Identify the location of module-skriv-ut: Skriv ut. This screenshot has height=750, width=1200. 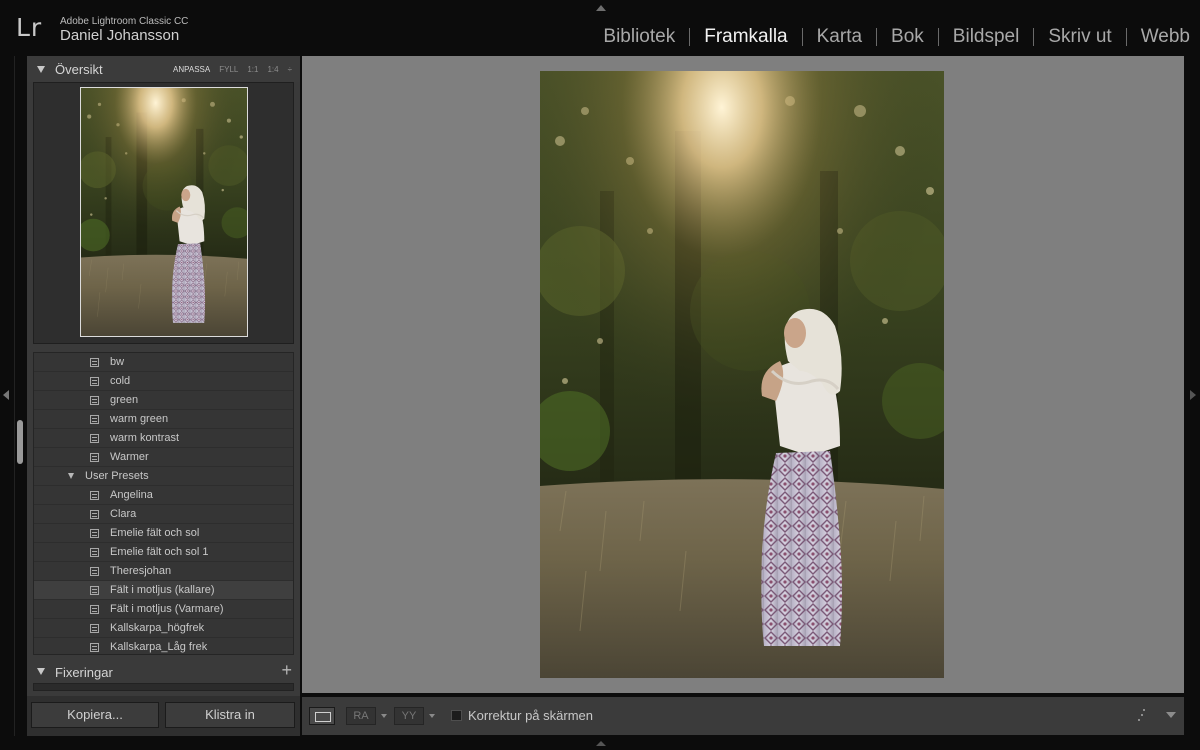
(1079, 37).